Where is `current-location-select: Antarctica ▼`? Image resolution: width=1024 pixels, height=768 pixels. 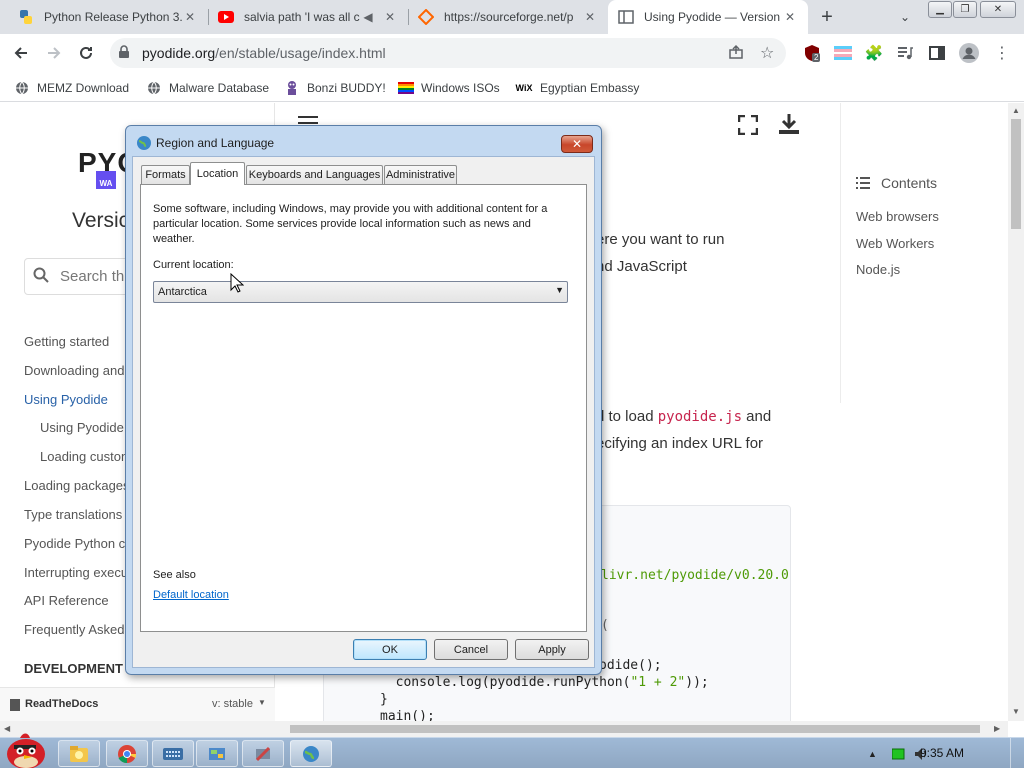 current-location-select: Antarctica ▼ is located at coordinates (360, 292).